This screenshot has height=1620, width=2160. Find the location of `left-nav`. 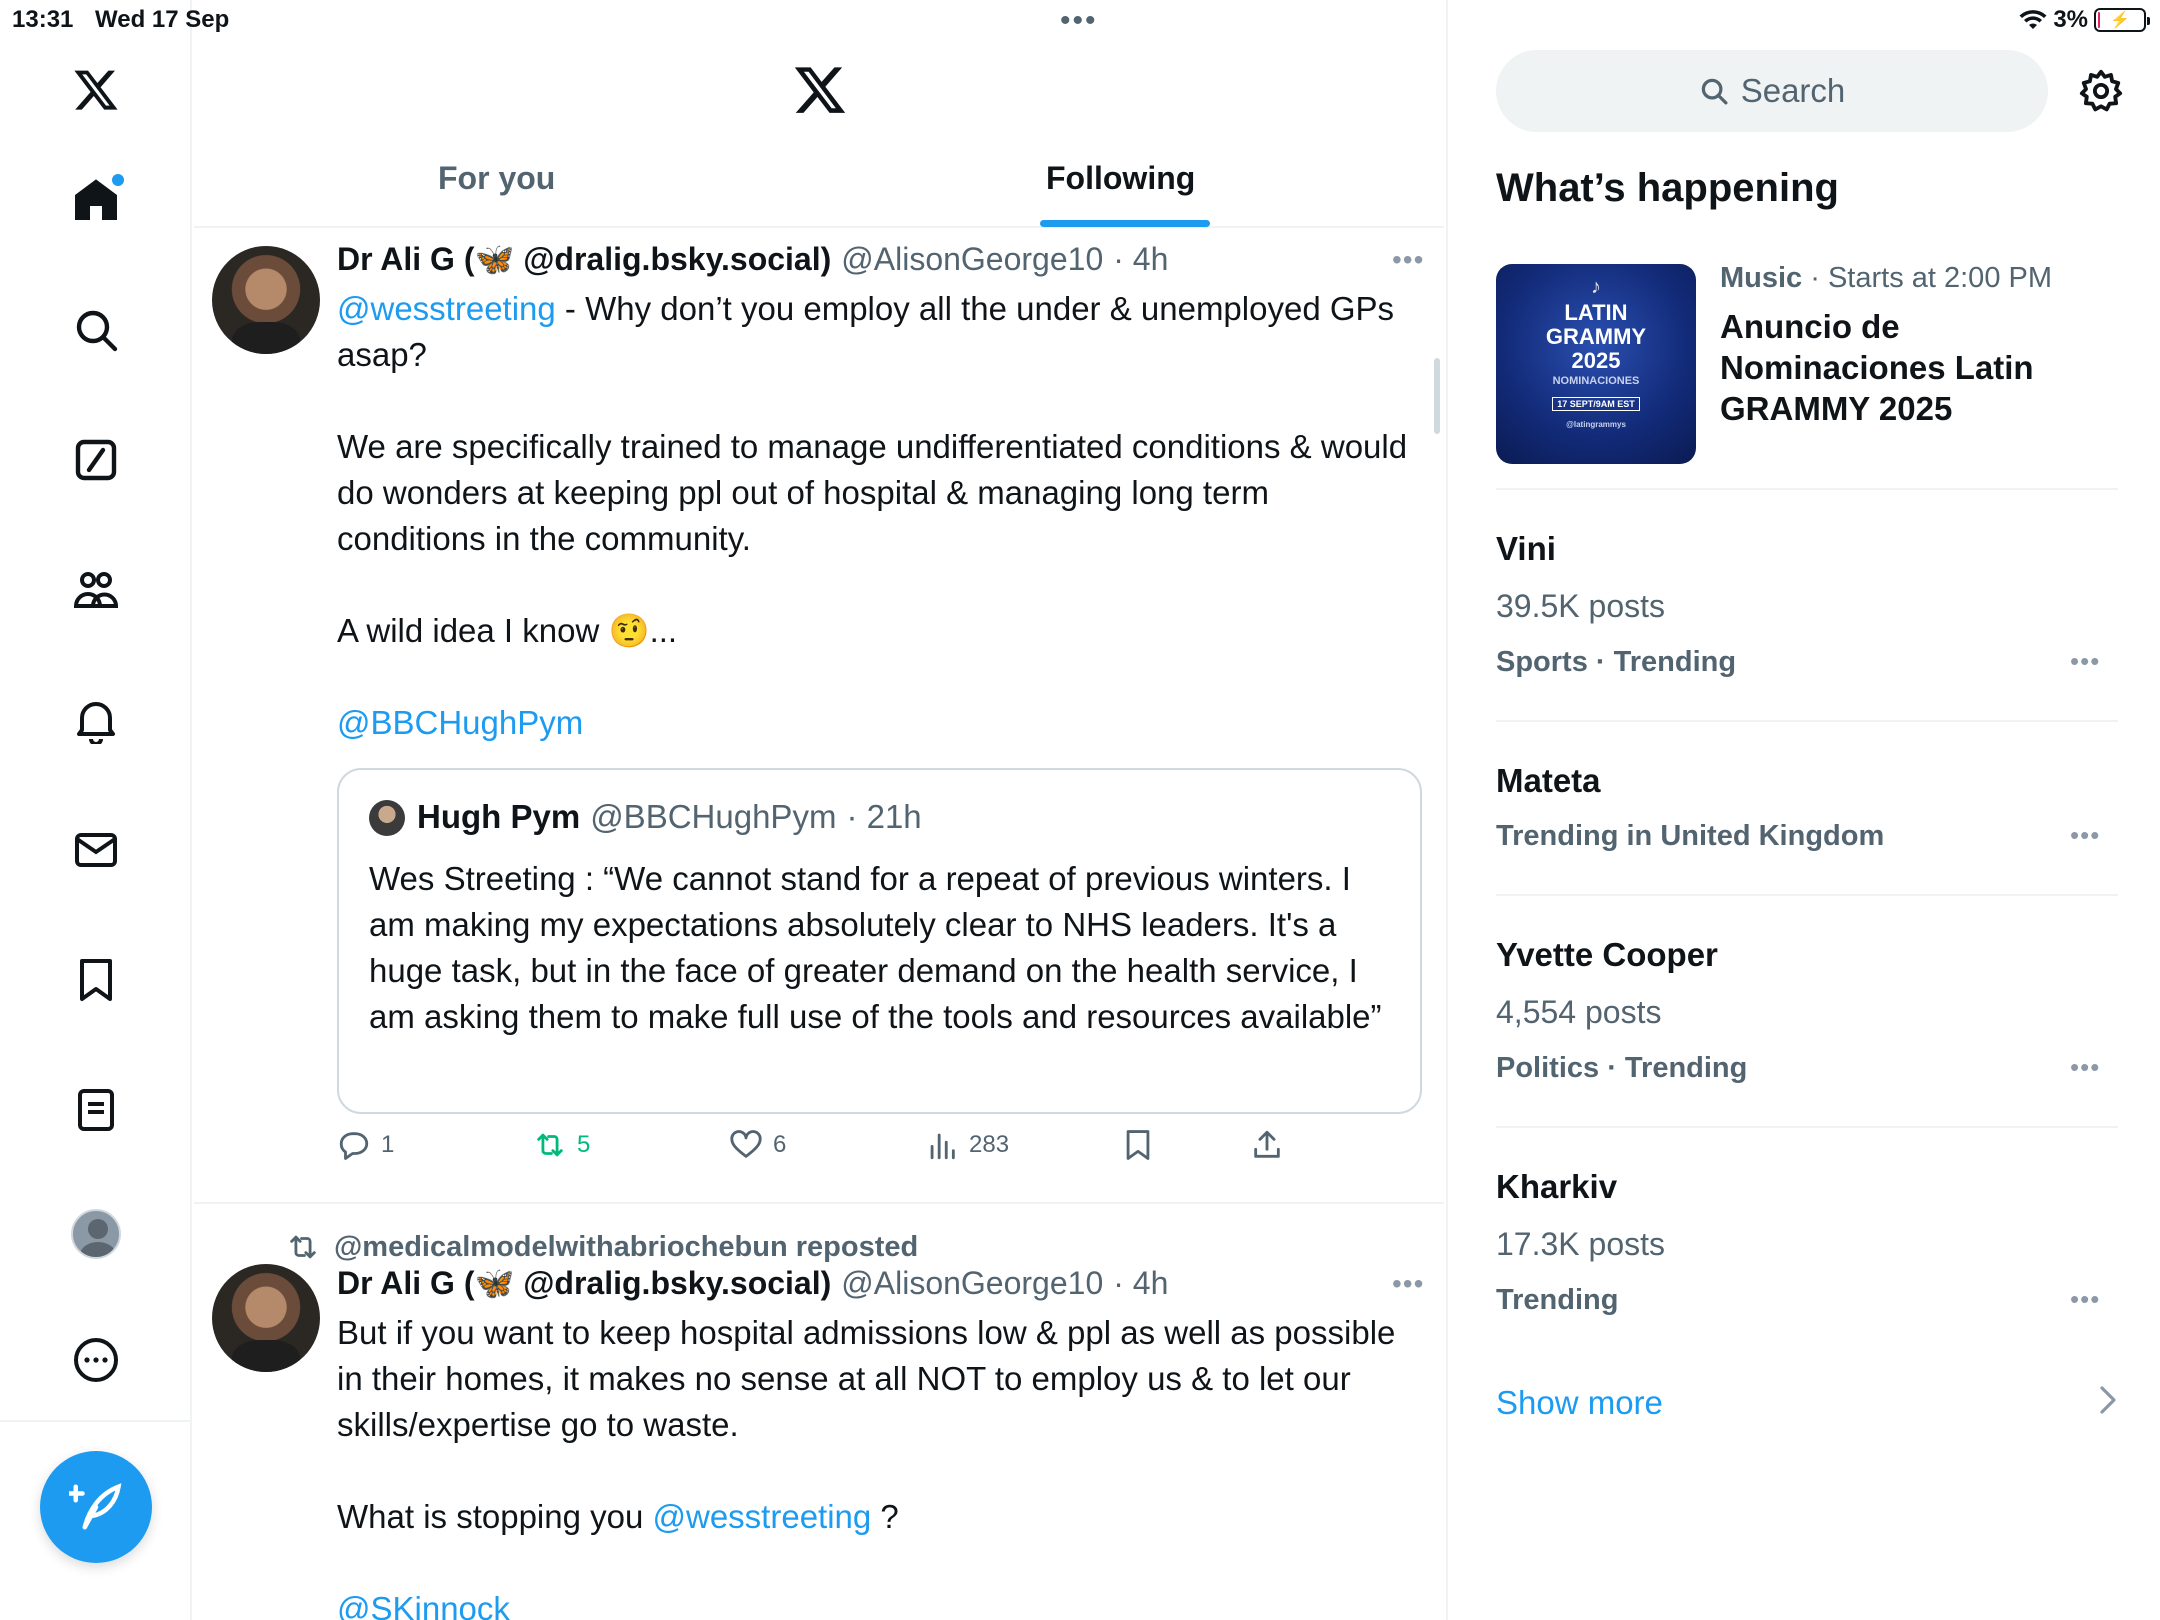

left-nav is located at coordinates (96, 810).